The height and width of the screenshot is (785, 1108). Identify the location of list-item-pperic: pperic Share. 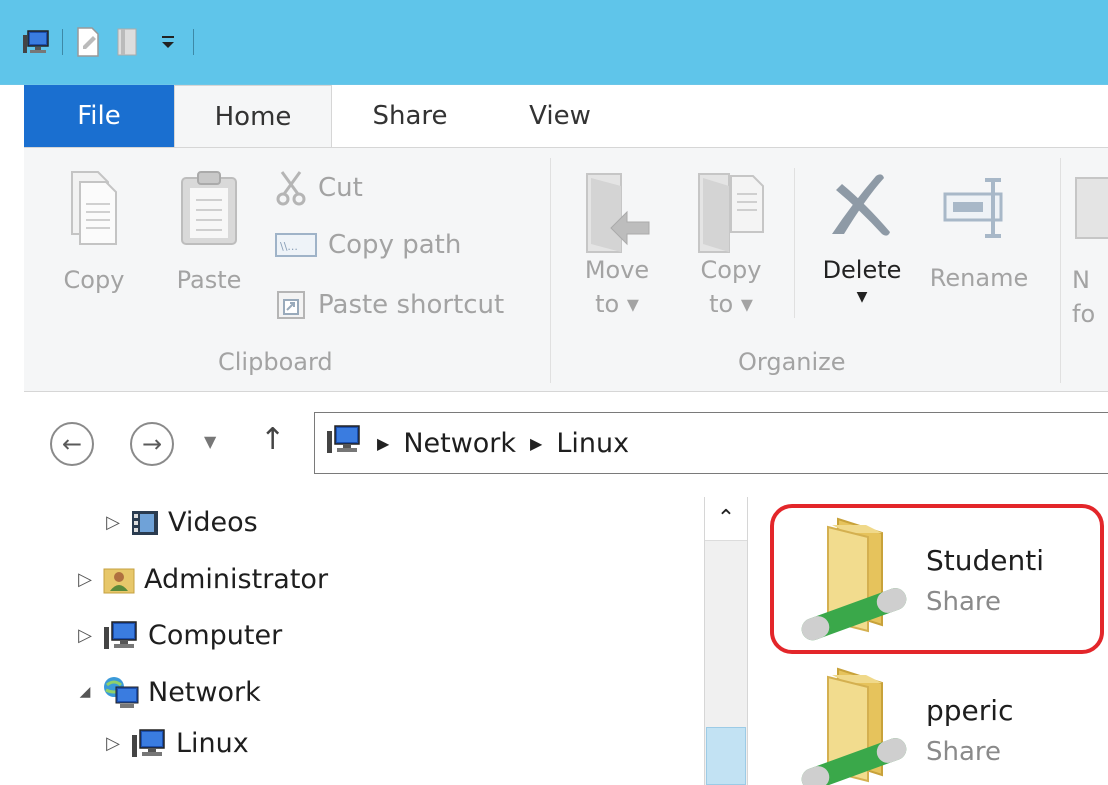
(890, 725).